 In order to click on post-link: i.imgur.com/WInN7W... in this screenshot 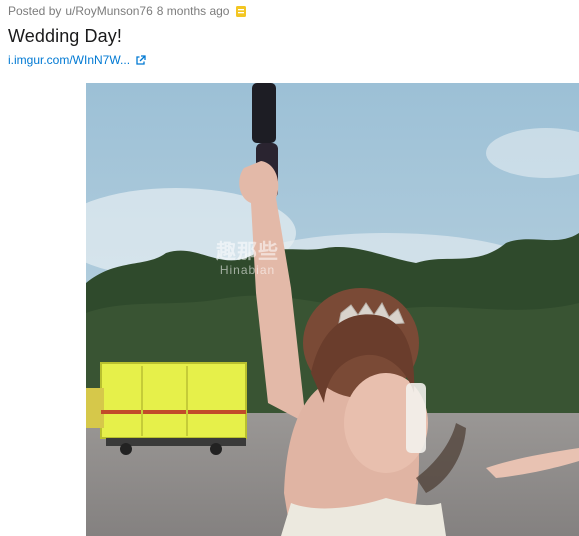, I will do `click(77, 60)`.